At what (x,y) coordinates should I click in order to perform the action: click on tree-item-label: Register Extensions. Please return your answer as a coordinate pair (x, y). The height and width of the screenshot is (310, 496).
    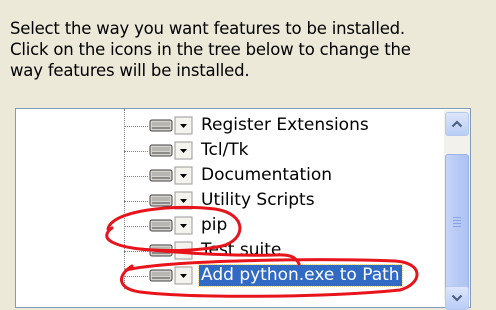
    Looking at the image, I should click on (285, 125).